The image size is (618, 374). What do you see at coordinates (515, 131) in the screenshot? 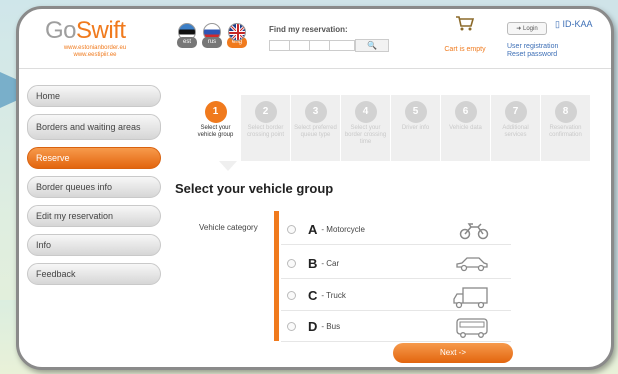
I see `step-label: Additional services` at bounding box center [515, 131].